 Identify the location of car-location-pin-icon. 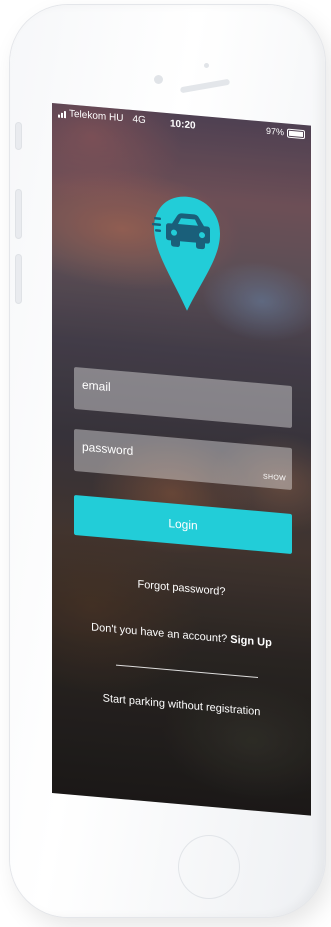
(186, 253).